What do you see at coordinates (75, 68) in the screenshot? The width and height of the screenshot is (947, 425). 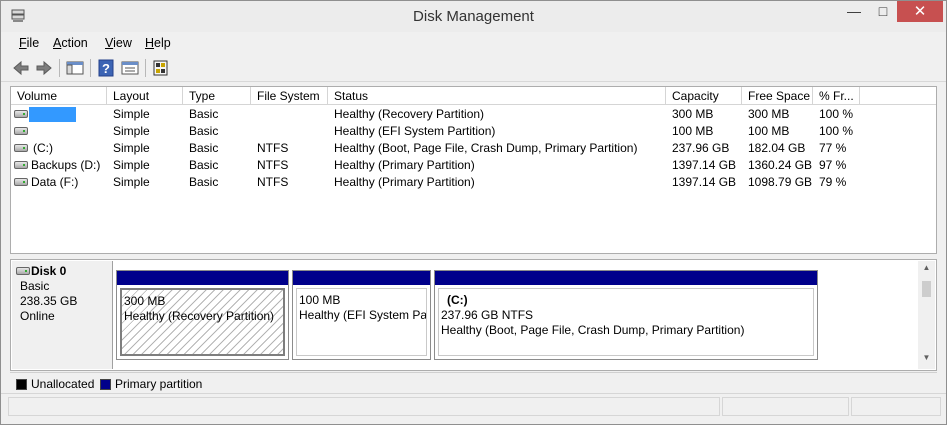 I see `console-tree-icon` at bounding box center [75, 68].